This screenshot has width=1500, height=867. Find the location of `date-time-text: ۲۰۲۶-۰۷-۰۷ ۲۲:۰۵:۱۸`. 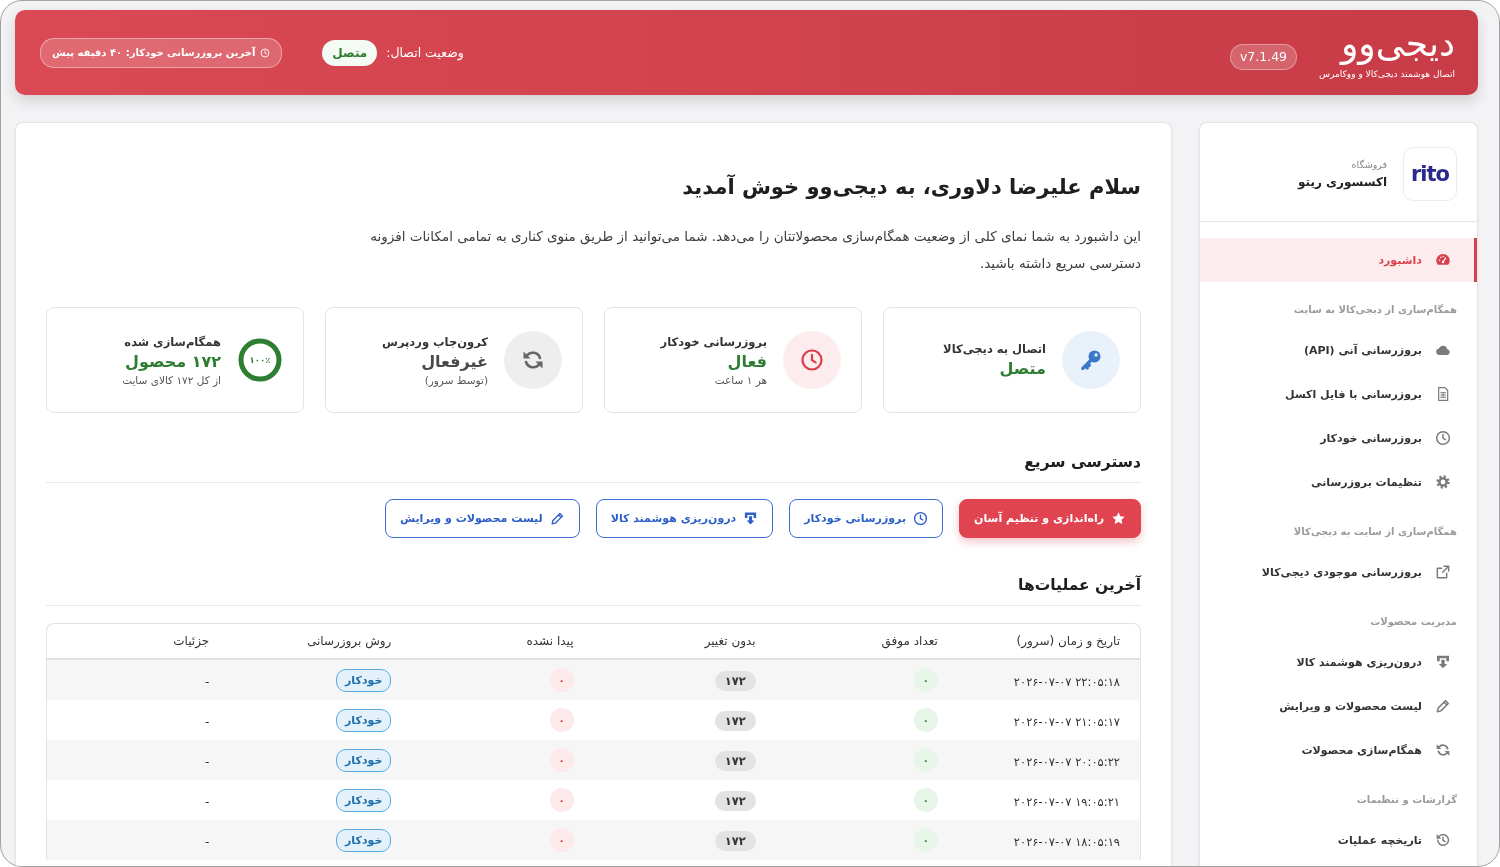

date-time-text: ۲۰۲۶-۰۷-۰۷ ۲۲:۰۵:۱۸ is located at coordinates (1066, 681).